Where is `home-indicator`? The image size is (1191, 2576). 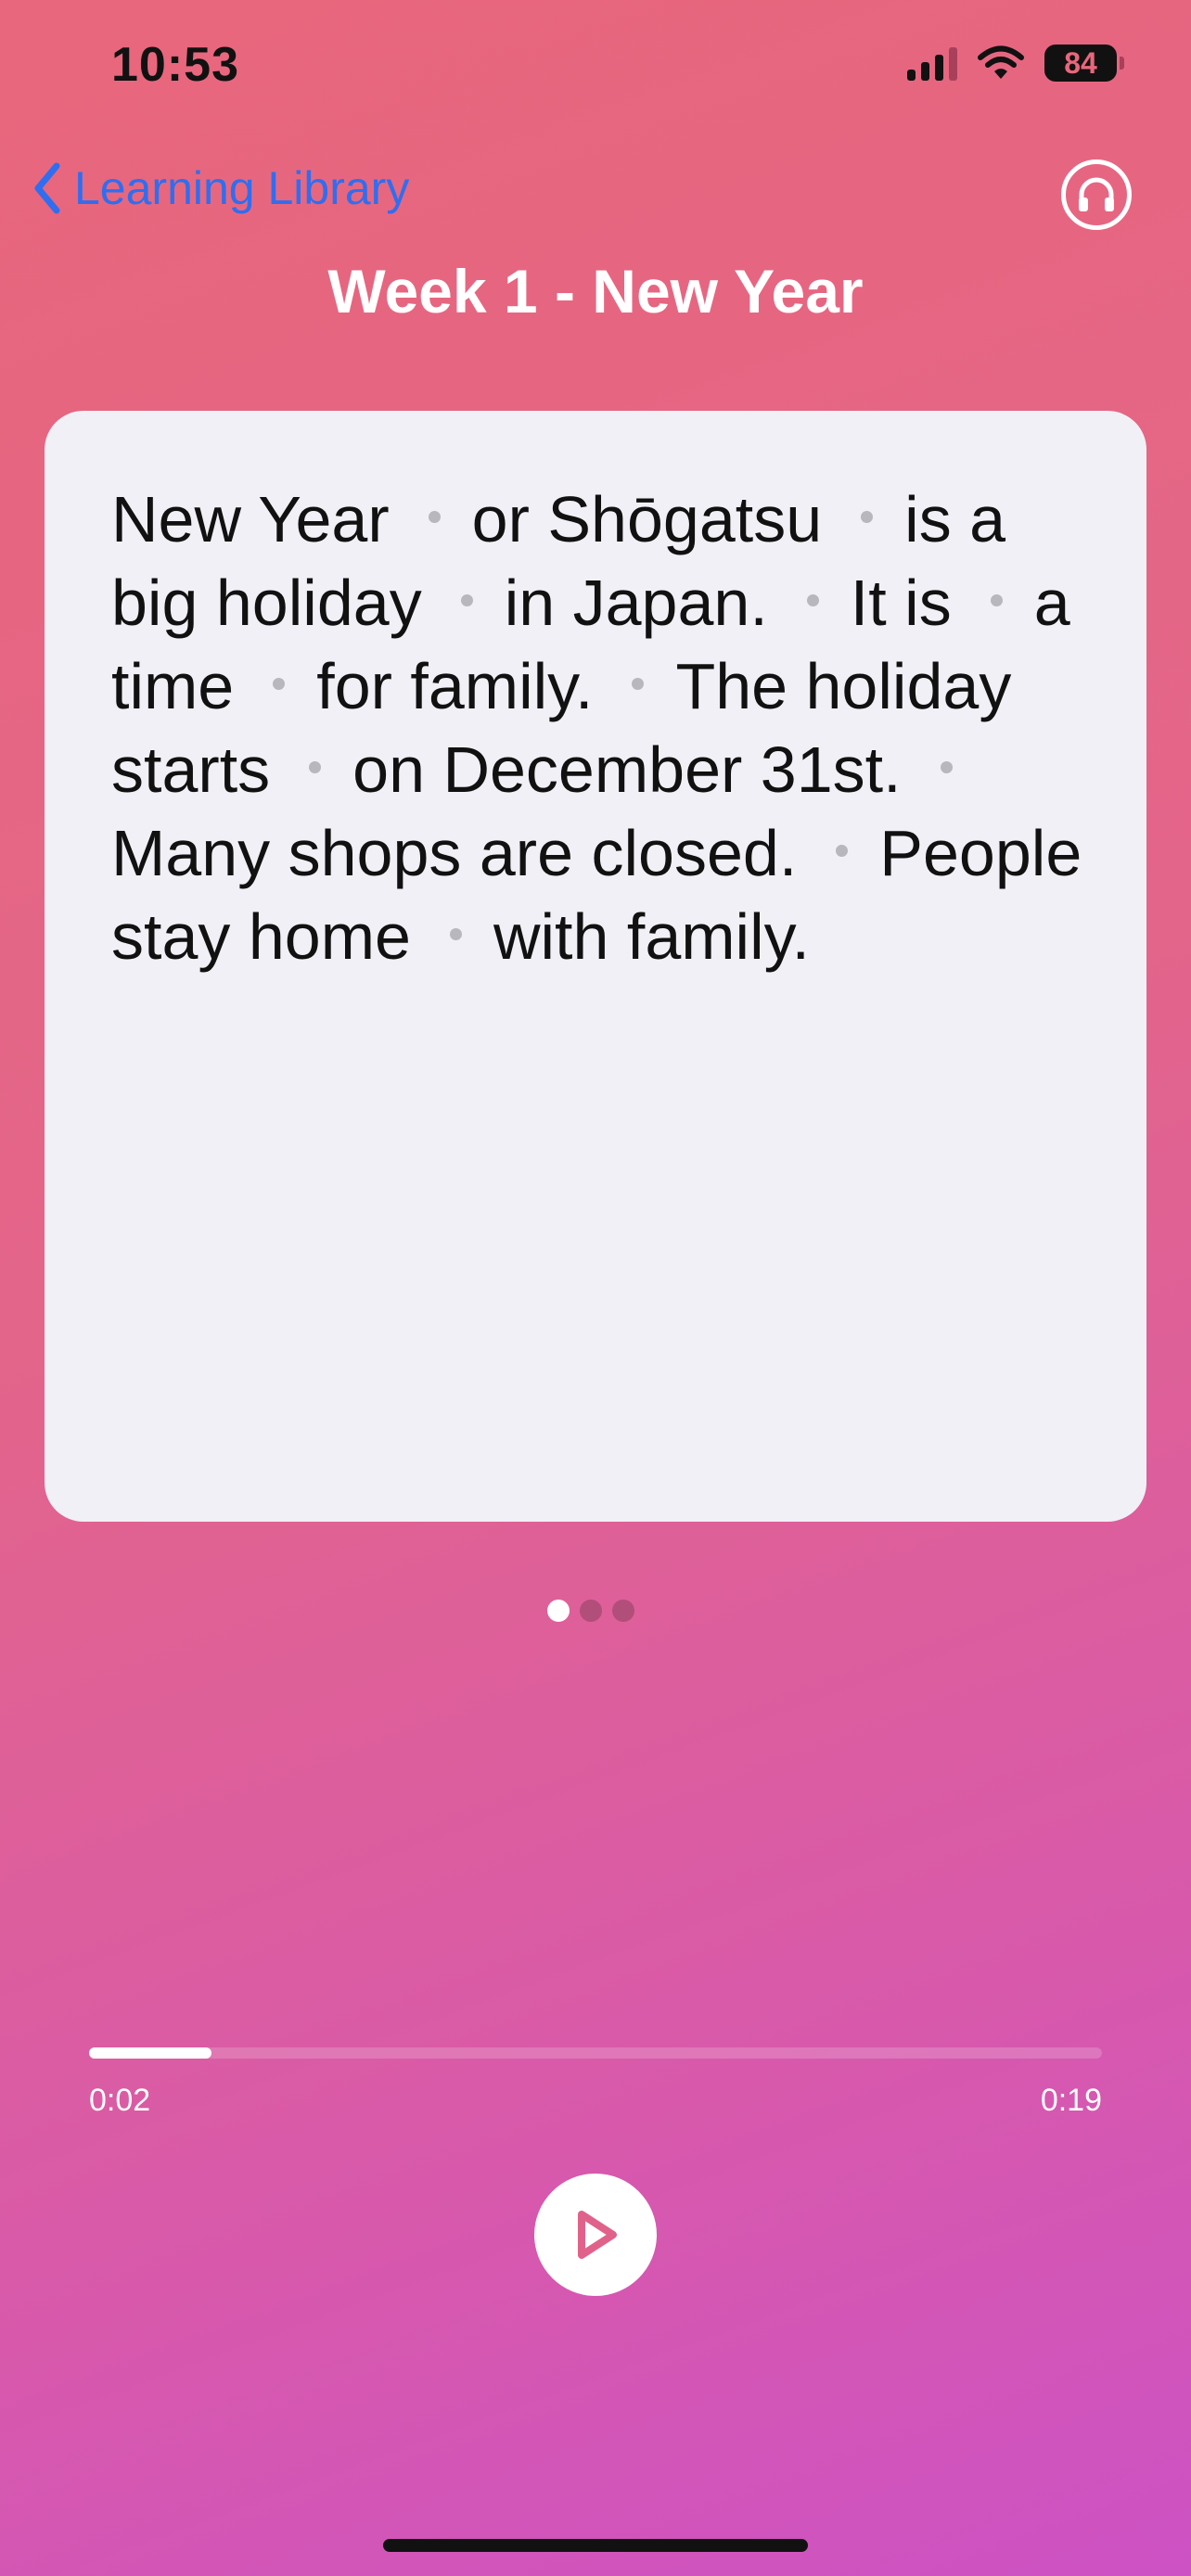
home-indicator is located at coordinates (595, 2545).